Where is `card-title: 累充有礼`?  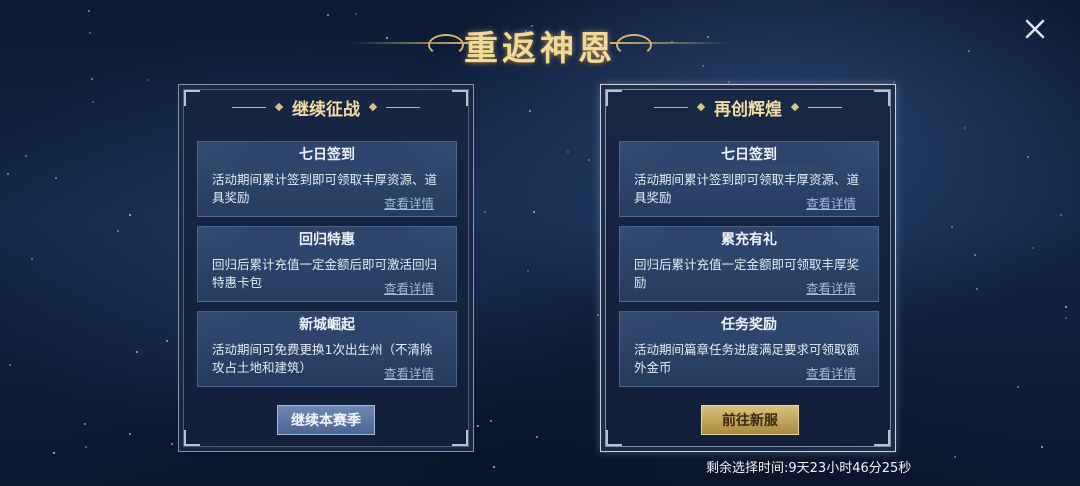
card-title: 累充有礼 is located at coordinates (749, 240).